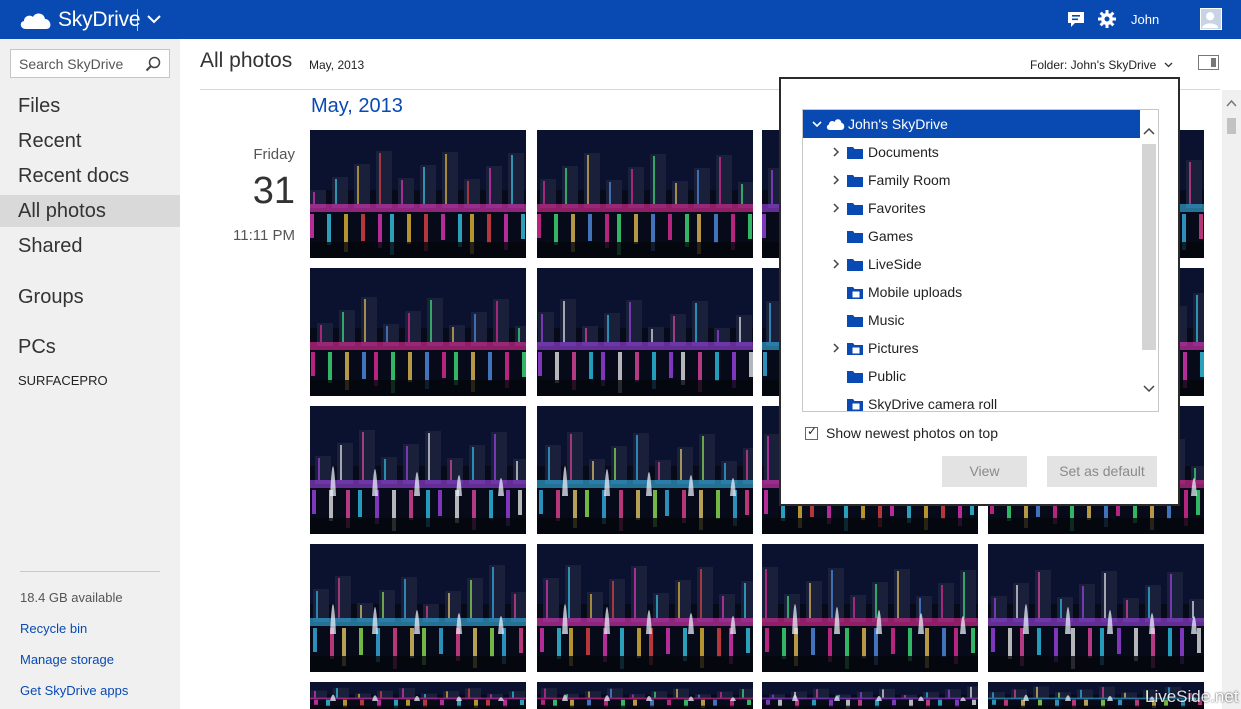 Image resolution: width=1241 pixels, height=709 pixels. I want to click on top-bar: SkyDrive John, so click(620, 19).